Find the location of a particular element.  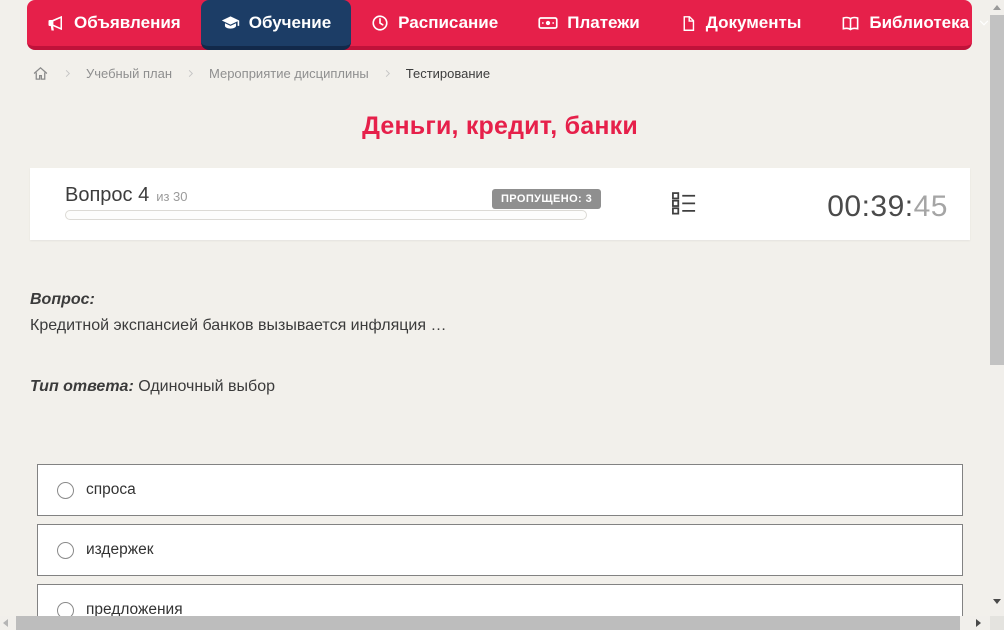

question-prompt-label: Вопрос: is located at coordinates (62, 299).